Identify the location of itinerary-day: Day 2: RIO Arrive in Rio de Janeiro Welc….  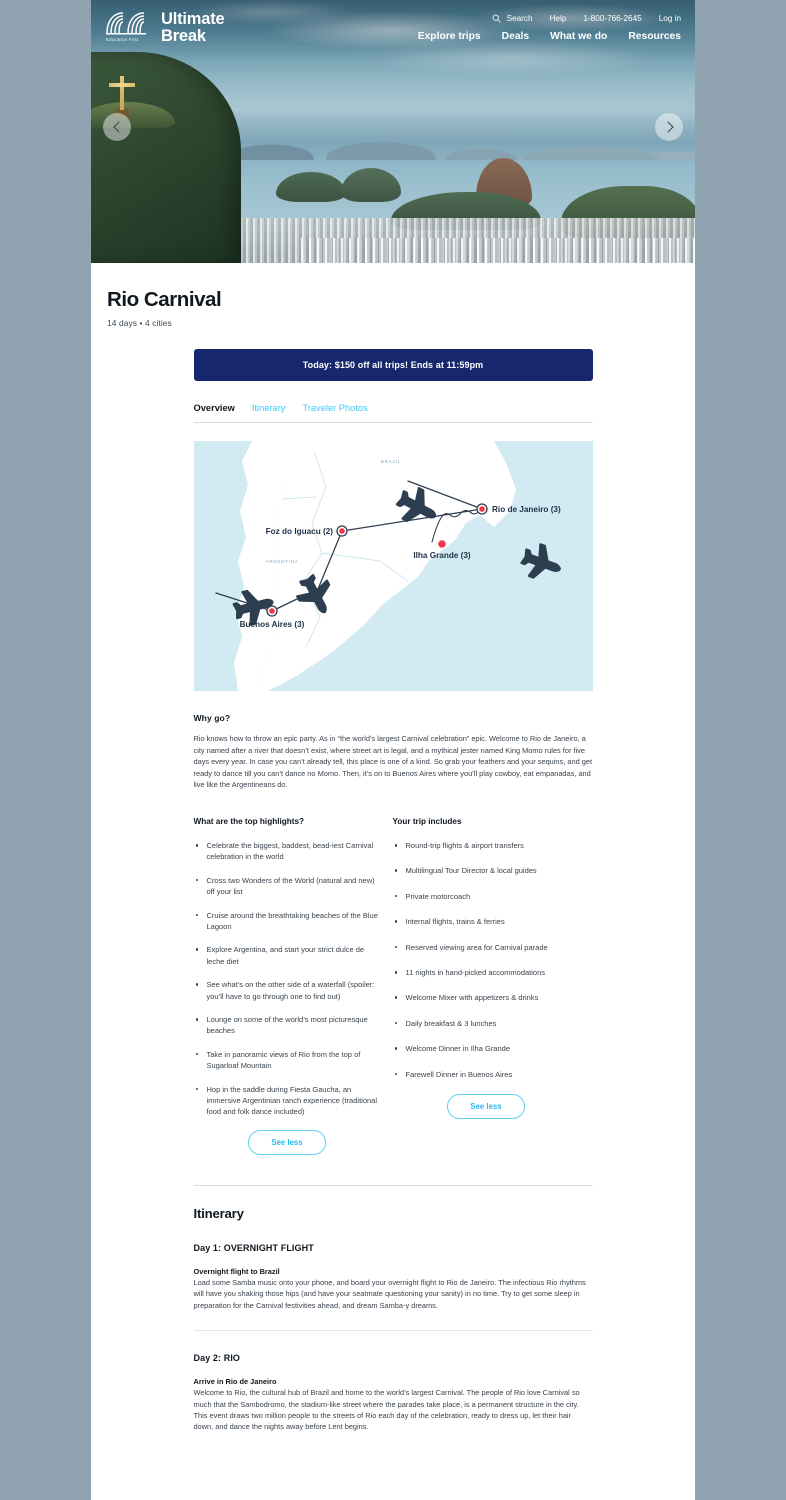
(393, 1393).